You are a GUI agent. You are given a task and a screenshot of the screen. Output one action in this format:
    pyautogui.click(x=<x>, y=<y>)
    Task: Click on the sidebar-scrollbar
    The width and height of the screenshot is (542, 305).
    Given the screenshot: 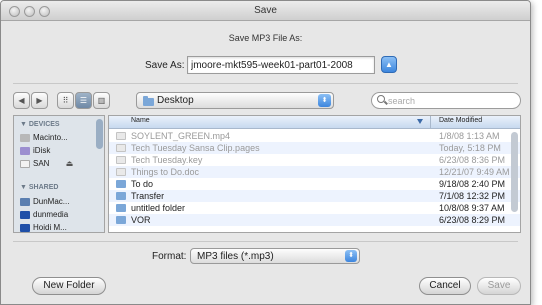 What is the action you would take?
    pyautogui.click(x=99, y=134)
    